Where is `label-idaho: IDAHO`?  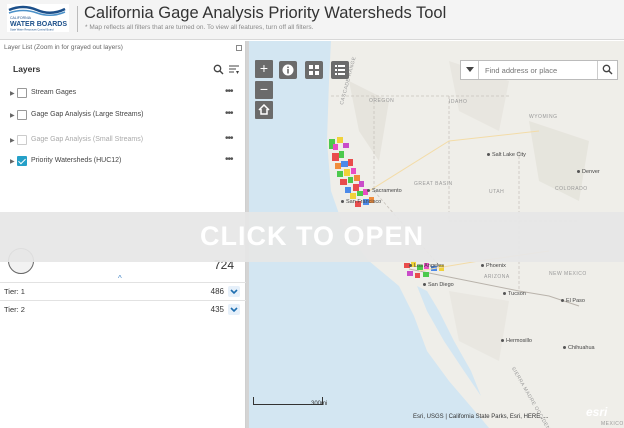 label-idaho: IDAHO is located at coordinates (458, 102).